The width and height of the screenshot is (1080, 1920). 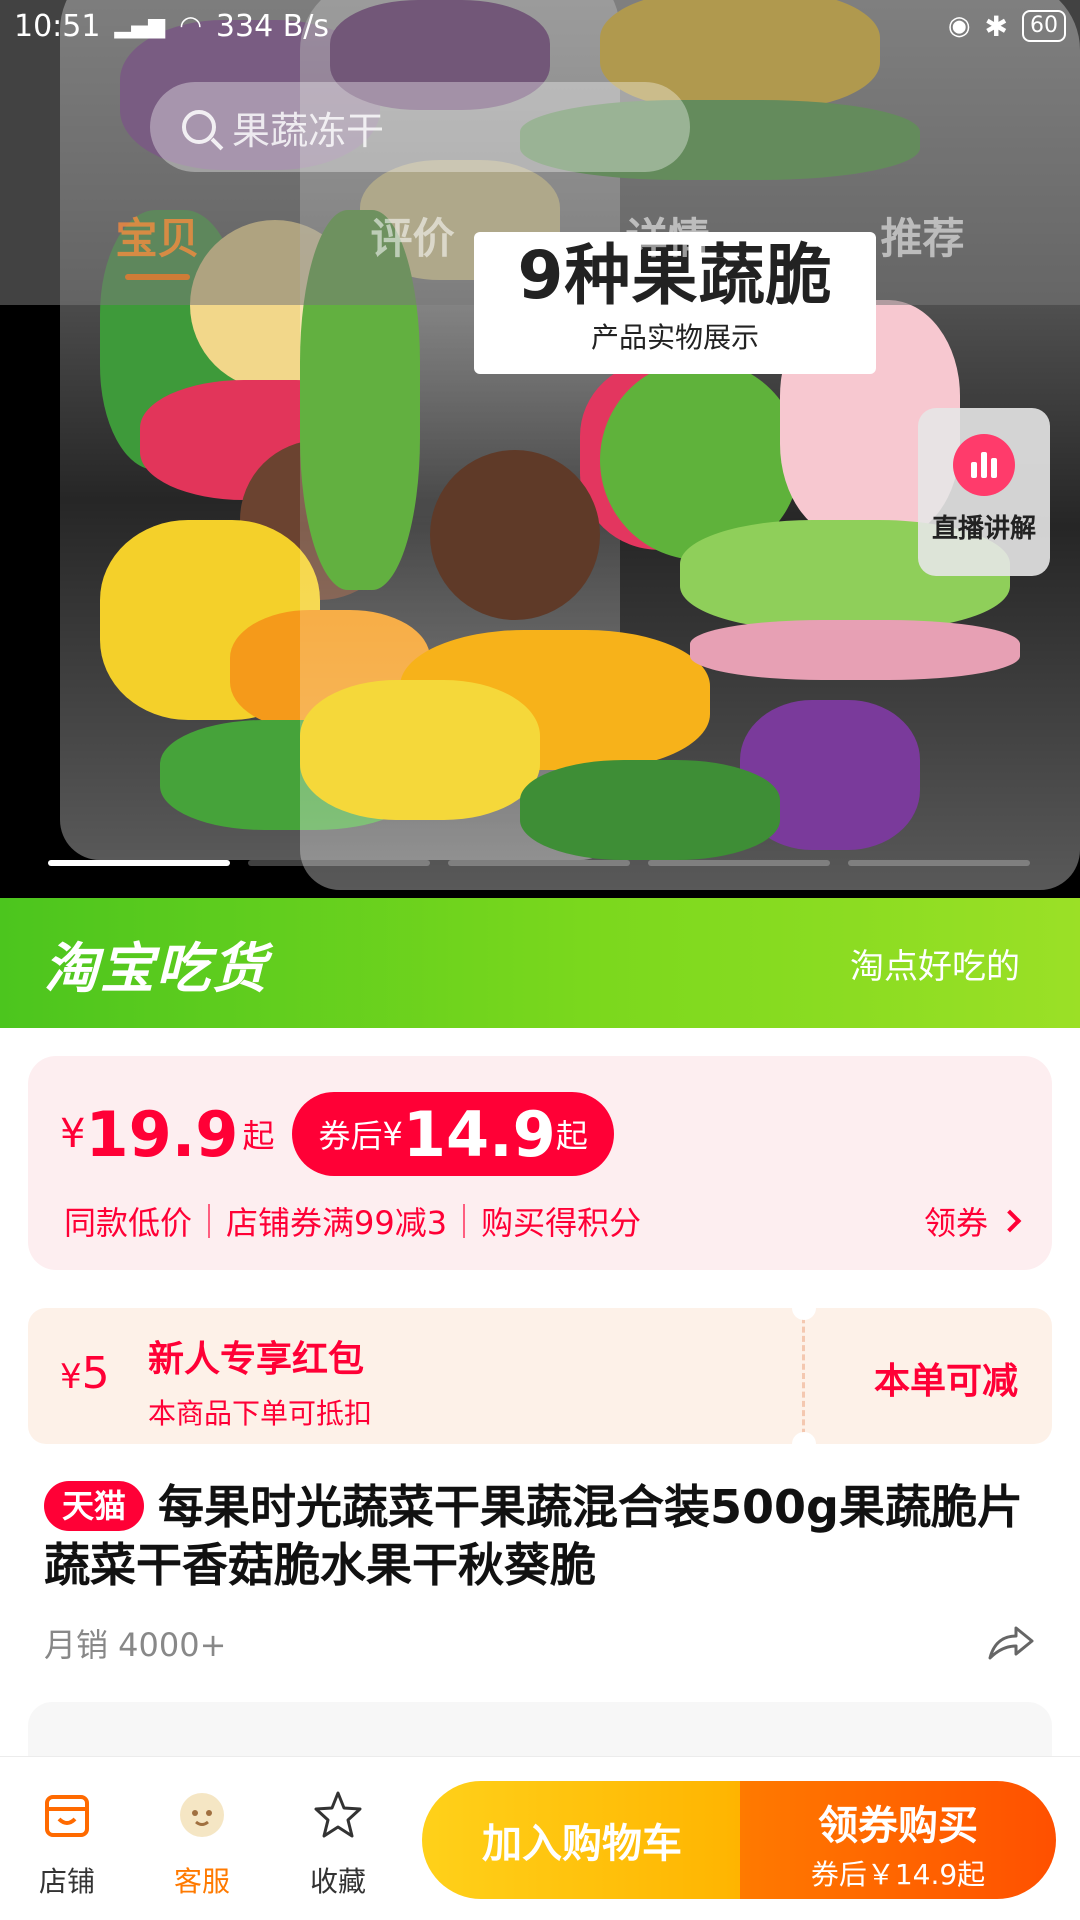 I want to click on share-icon, so click(x=1011, y=1642).